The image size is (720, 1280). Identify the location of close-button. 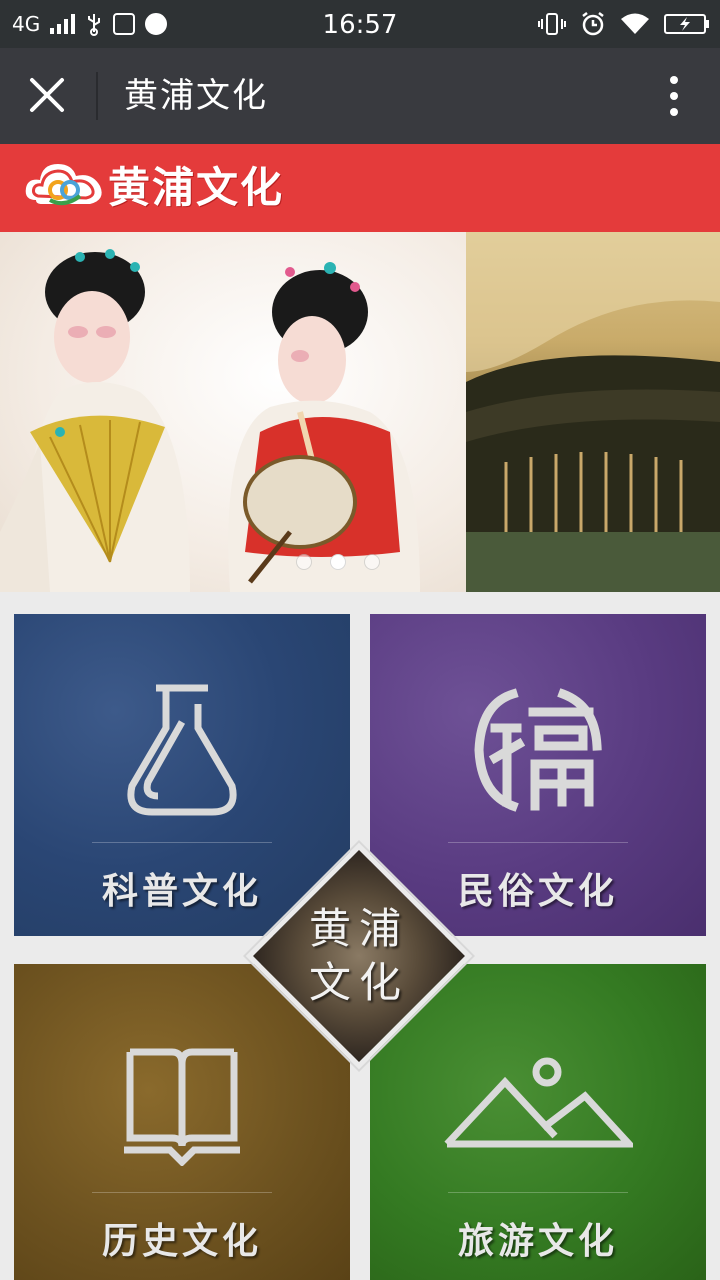
(48, 96).